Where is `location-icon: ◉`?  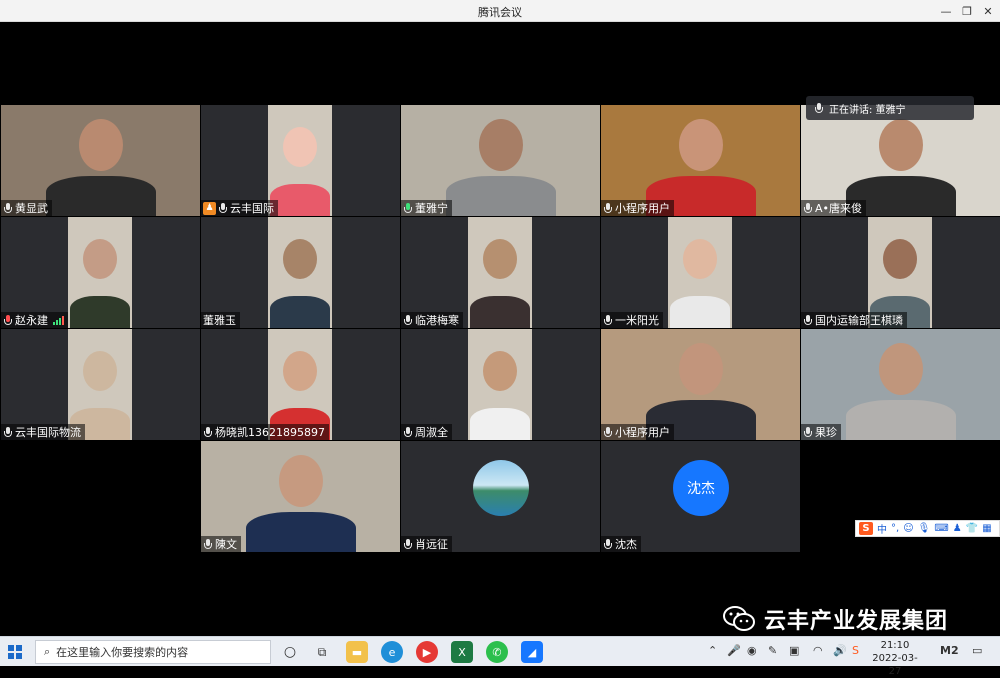
location-icon: ◉ is located at coordinates (752, 650).